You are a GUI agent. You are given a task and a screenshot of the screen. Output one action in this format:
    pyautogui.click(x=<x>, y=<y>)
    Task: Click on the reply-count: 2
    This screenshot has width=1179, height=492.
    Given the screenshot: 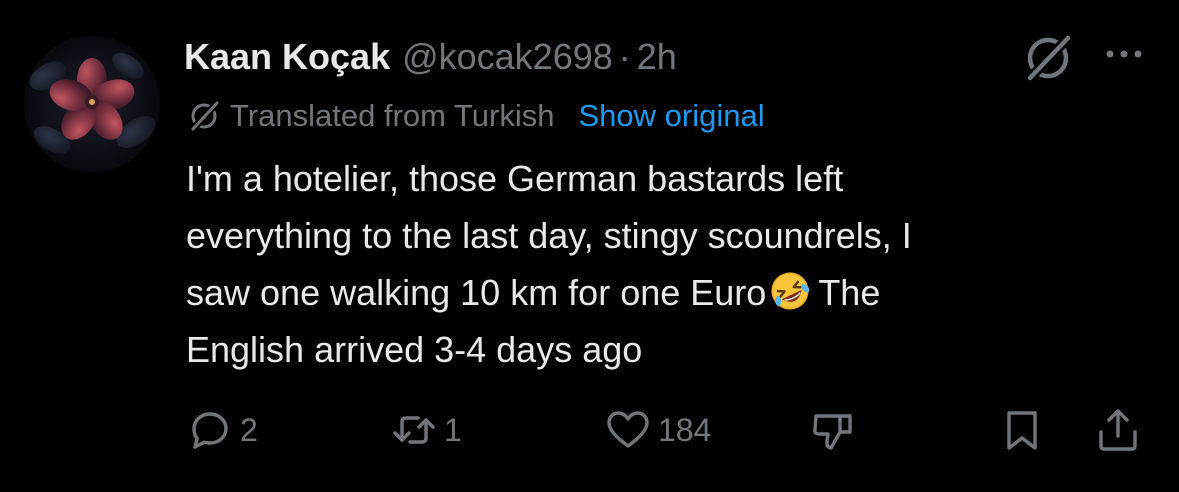 What is the action you would take?
    pyautogui.click(x=249, y=429)
    